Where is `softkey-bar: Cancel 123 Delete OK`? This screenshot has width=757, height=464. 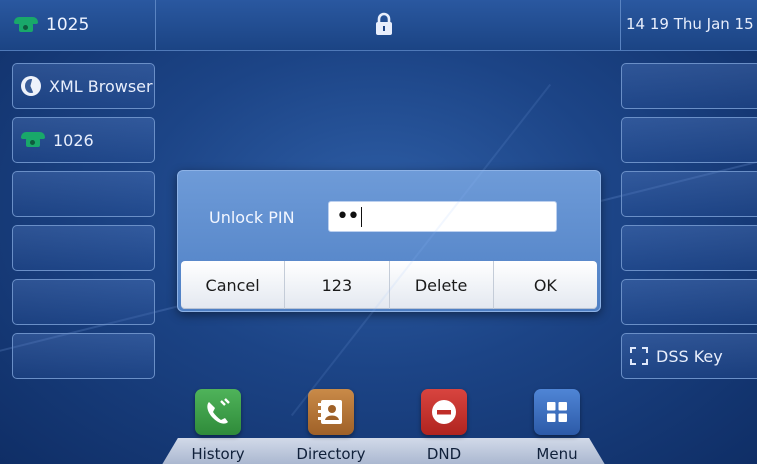 softkey-bar: Cancel 123 Delete OK is located at coordinates (389, 285).